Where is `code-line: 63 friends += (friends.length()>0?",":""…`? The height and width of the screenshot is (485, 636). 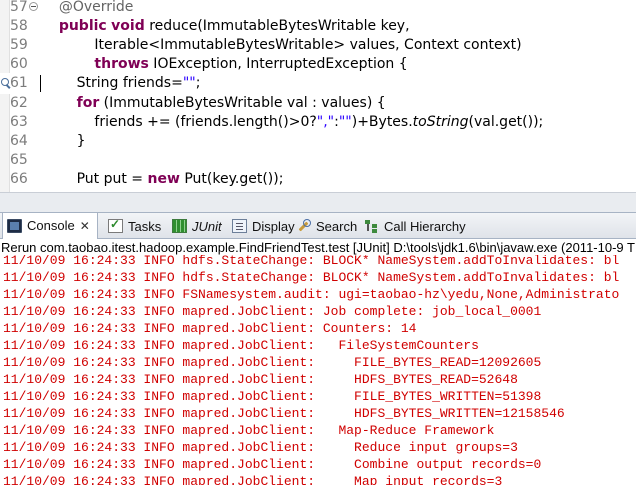
code-line: 63 friends += (friends.length()>0?",":""… is located at coordinates (318, 122).